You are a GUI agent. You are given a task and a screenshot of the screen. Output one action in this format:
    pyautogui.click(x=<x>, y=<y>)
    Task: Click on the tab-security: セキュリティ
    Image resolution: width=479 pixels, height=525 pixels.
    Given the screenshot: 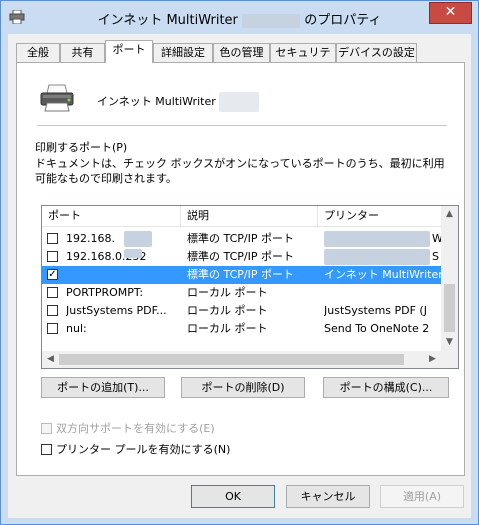 What is the action you would take?
    pyautogui.click(x=303, y=60)
    